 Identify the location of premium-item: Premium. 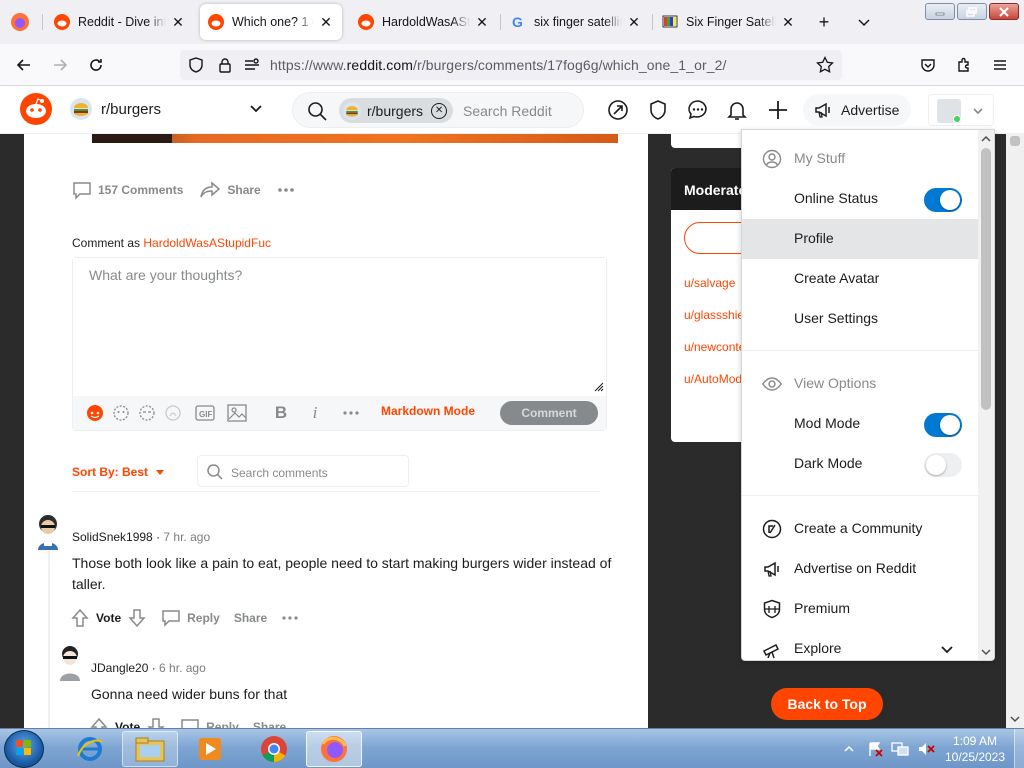
(860, 609).